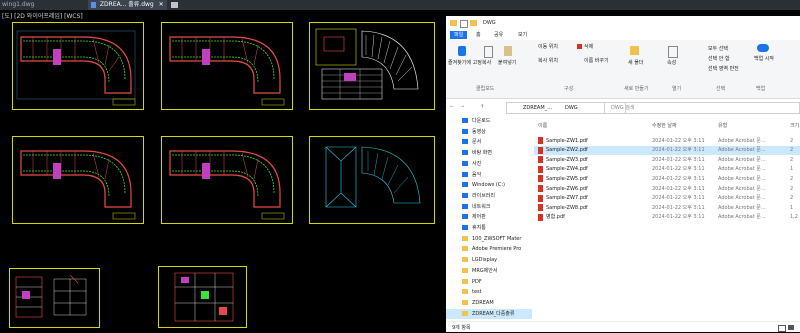 Image resolution: width=800 pixels, height=333 pixels. Describe the element at coordinates (671, 63) in the screenshot. I see `properties-button: 속성` at that location.